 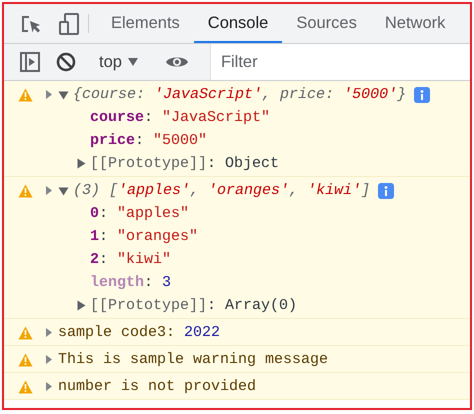 What do you see at coordinates (140, 214) in the screenshot?
I see `property-line: 0: "apples"` at bounding box center [140, 214].